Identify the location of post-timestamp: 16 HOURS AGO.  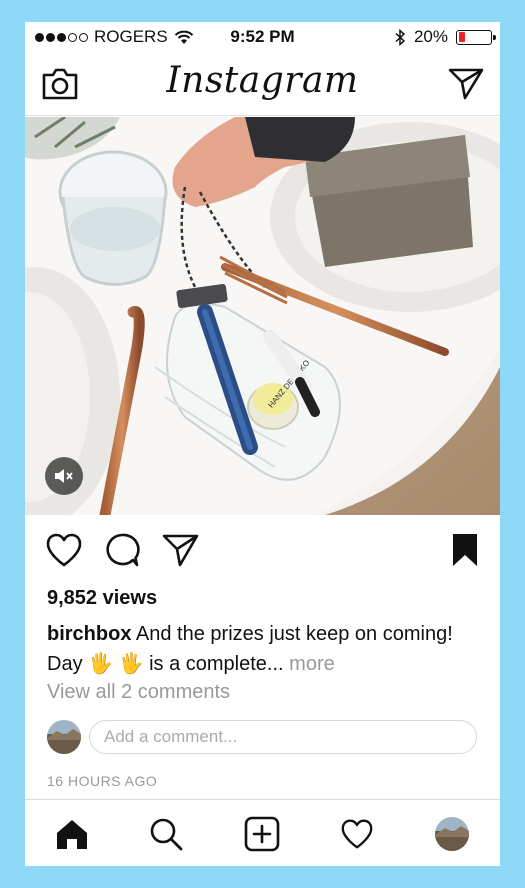
(102, 781).